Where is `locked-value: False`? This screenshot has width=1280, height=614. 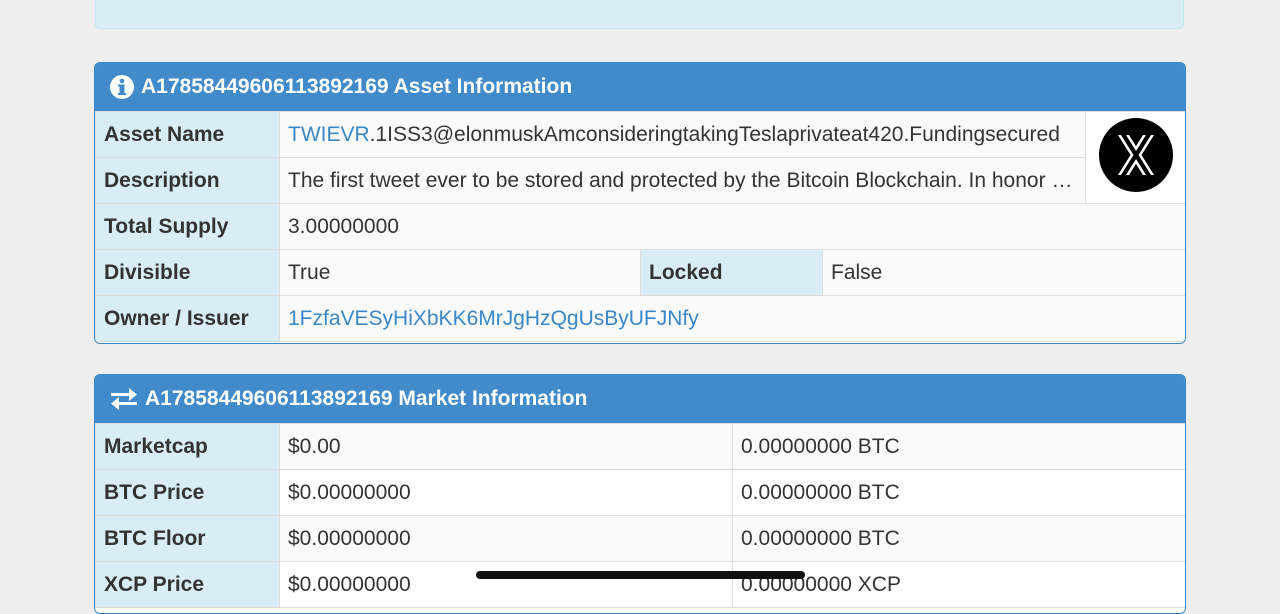
locked-value: False is located at coordinates (1003, 272).